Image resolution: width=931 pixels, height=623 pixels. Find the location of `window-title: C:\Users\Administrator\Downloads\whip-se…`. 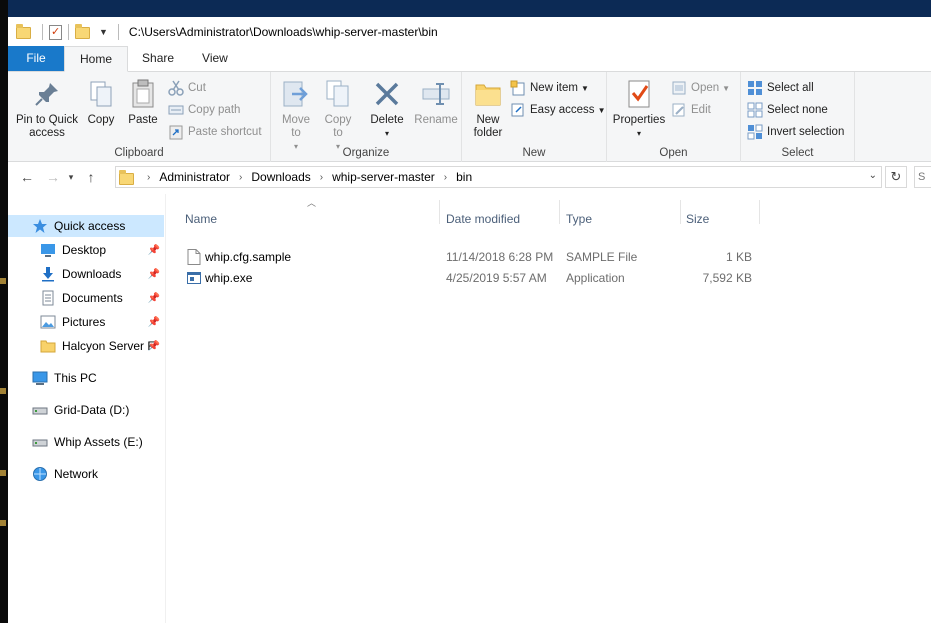

window-title: C:\Users\Administrator\Downloads\whip-se… is located at coordinates (283, 32).